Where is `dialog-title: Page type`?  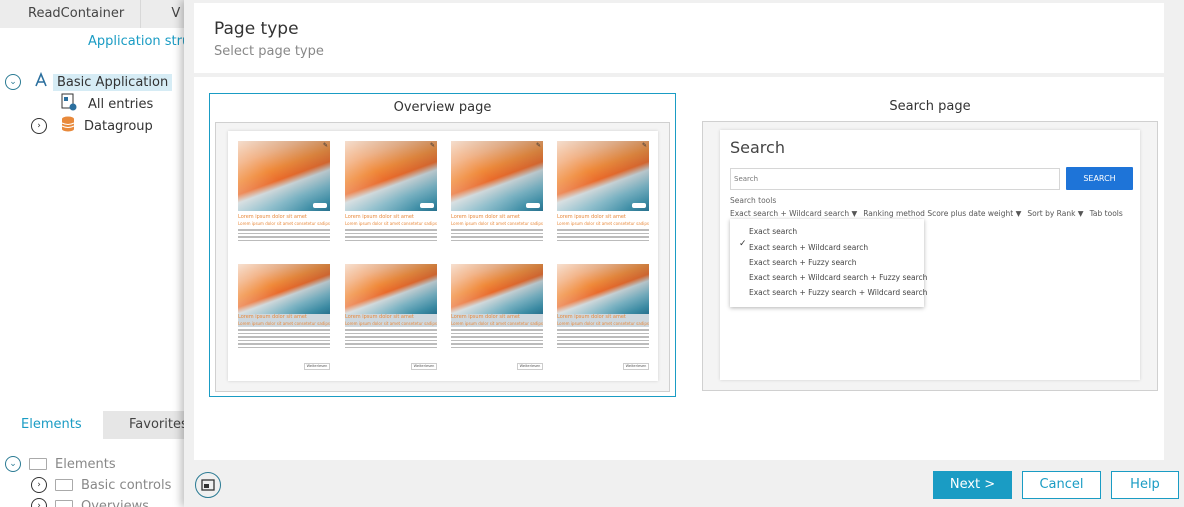 dialog-title: Page type is located at coordinates (256, 29).